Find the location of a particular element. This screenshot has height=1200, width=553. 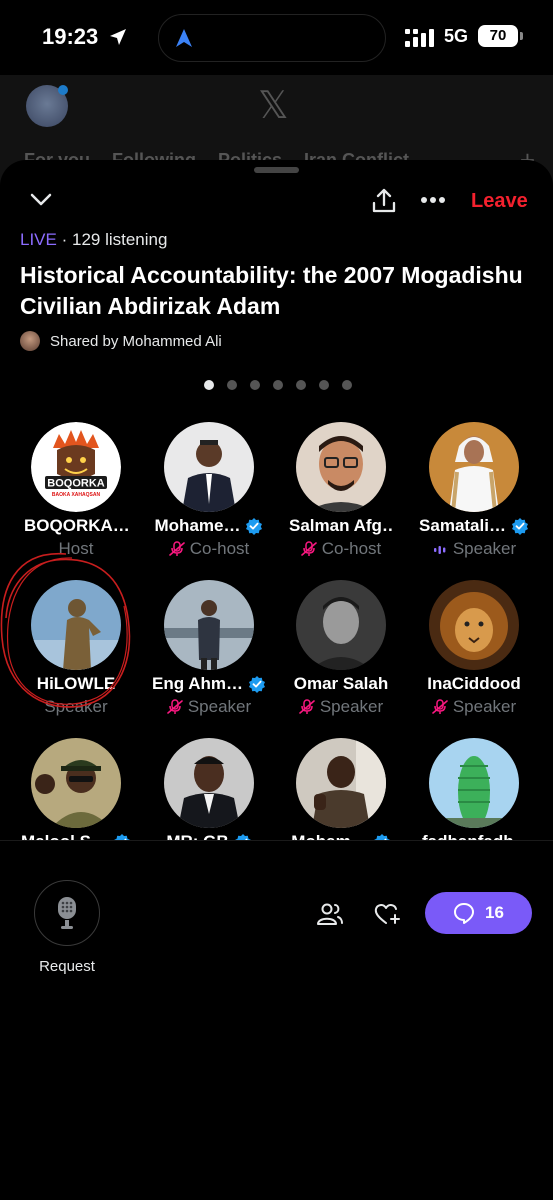

request-label: Request is located at coordinates (67, 966).